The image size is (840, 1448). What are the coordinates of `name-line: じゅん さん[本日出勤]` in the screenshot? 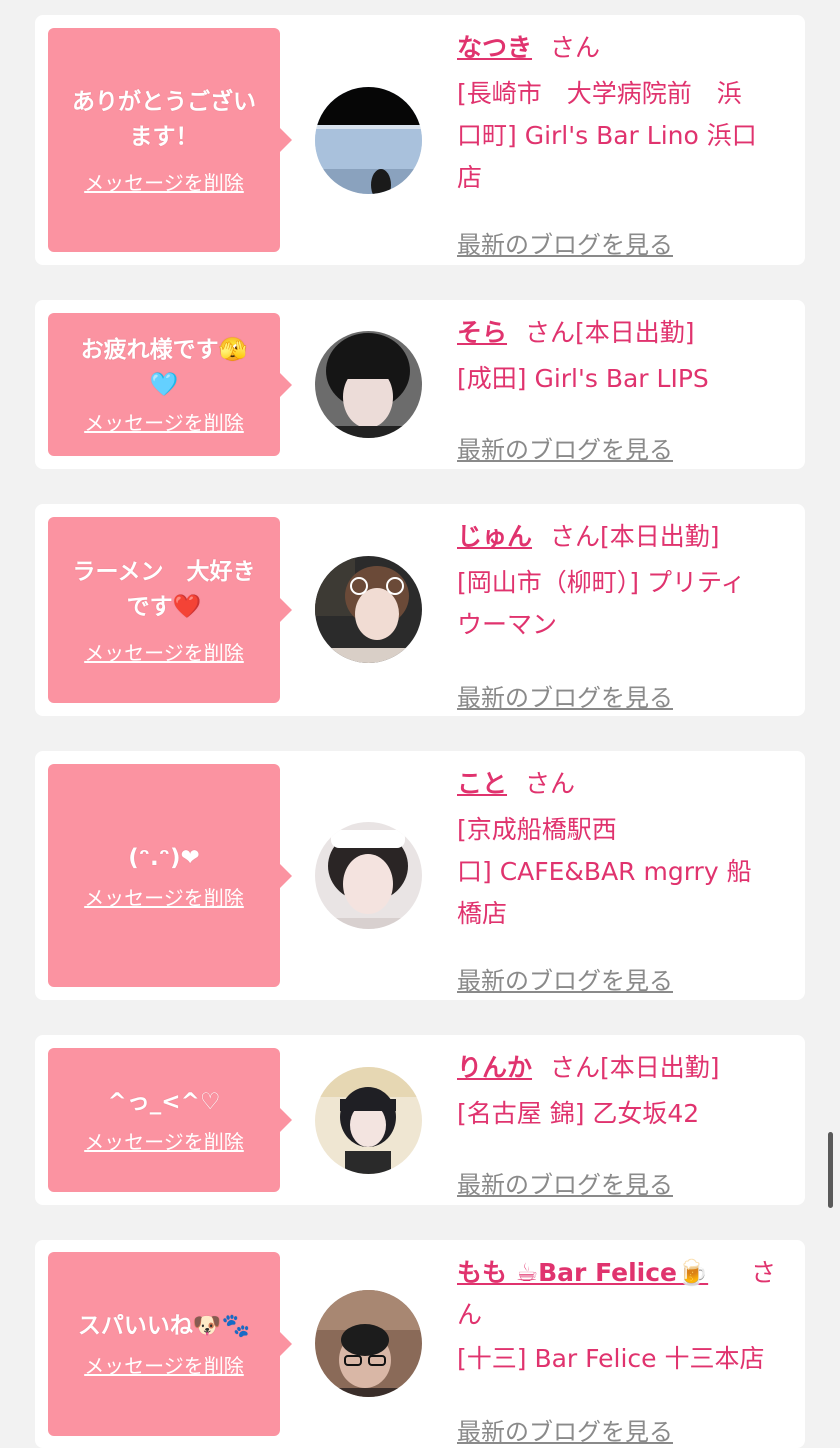 It's located at (624, 537).